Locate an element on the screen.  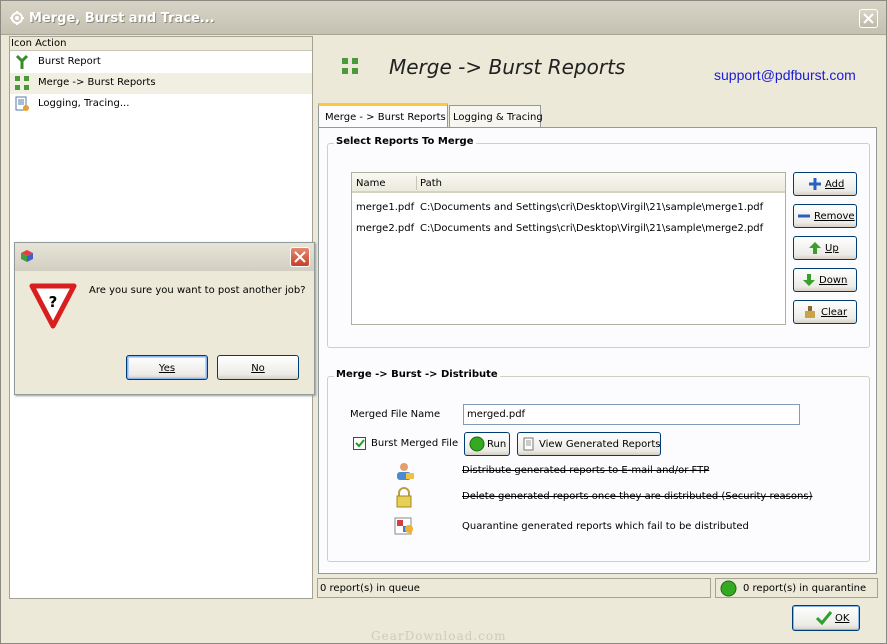
row-name: merge1.pdf is located at coordinates (385, 207).